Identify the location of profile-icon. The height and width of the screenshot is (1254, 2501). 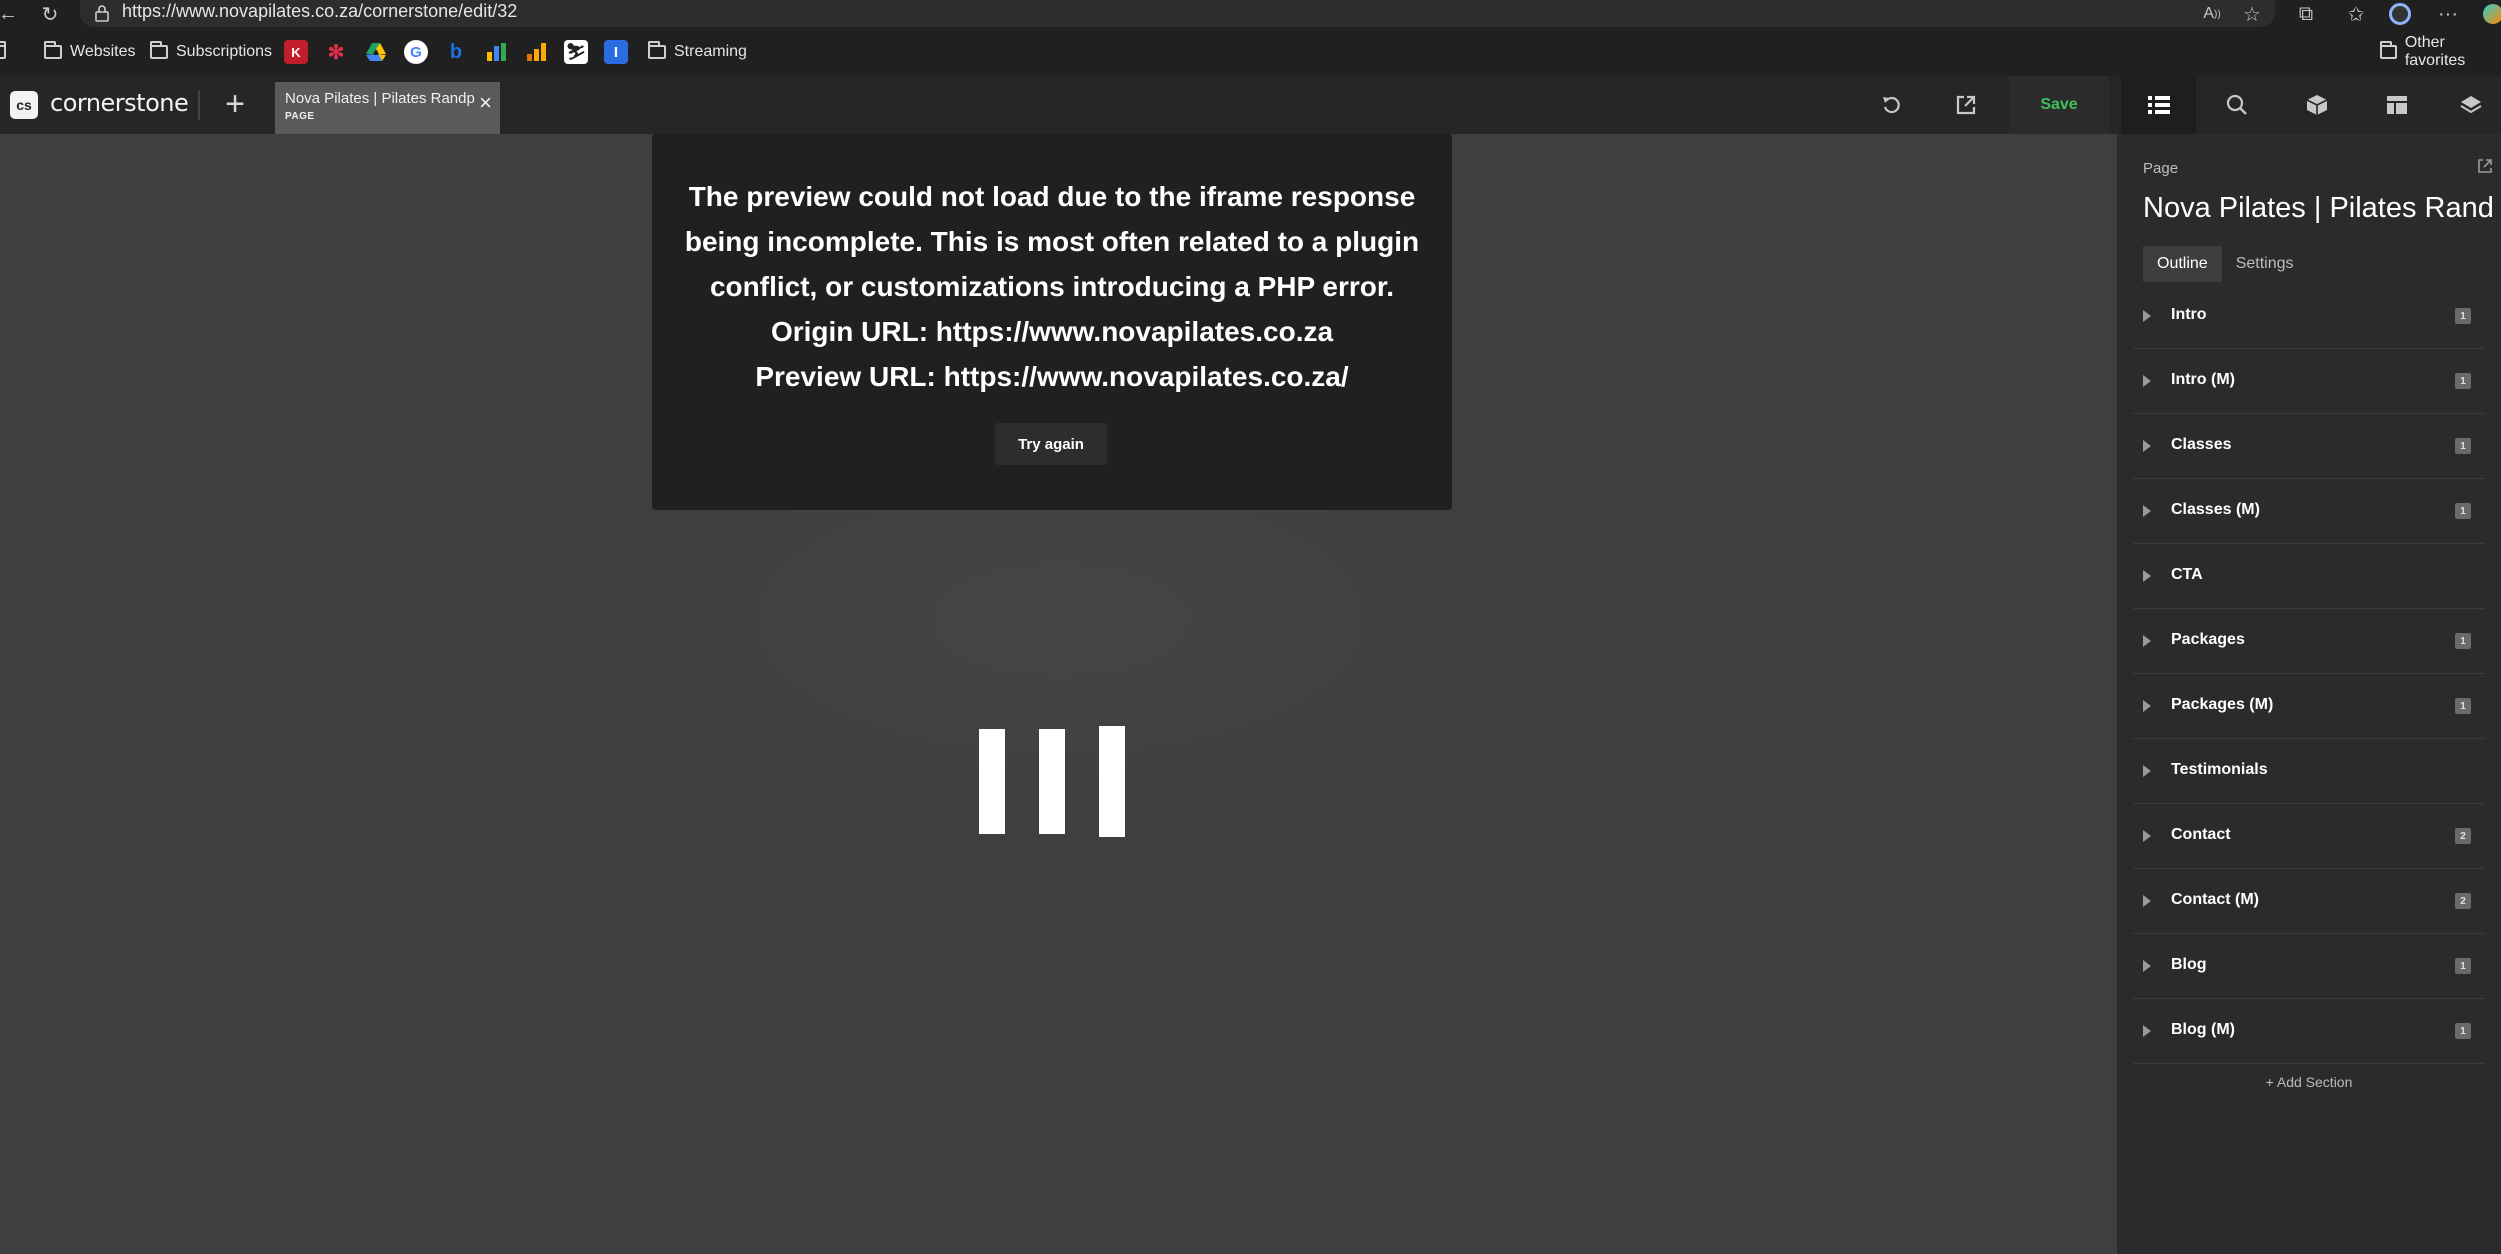
(2400, 14).